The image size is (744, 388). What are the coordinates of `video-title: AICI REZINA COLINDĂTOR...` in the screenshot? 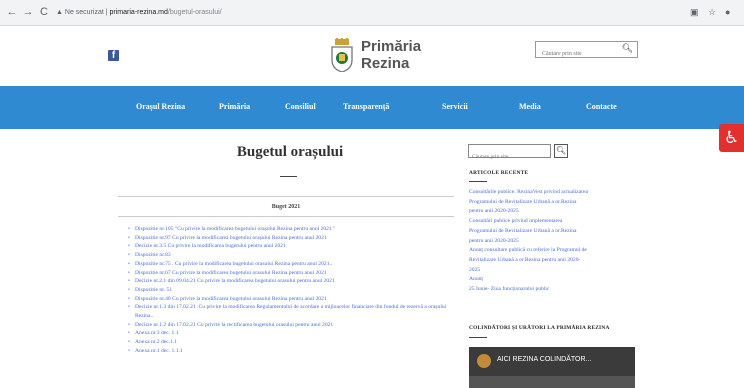 It's located at (544, 359).